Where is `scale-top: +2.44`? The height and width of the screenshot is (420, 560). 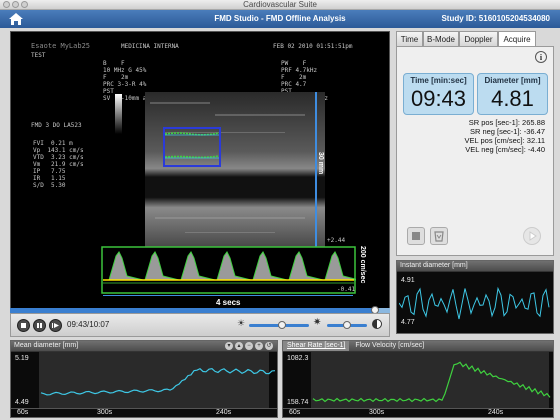 scale-top: +2.44 is located at coordinates (336, 240).